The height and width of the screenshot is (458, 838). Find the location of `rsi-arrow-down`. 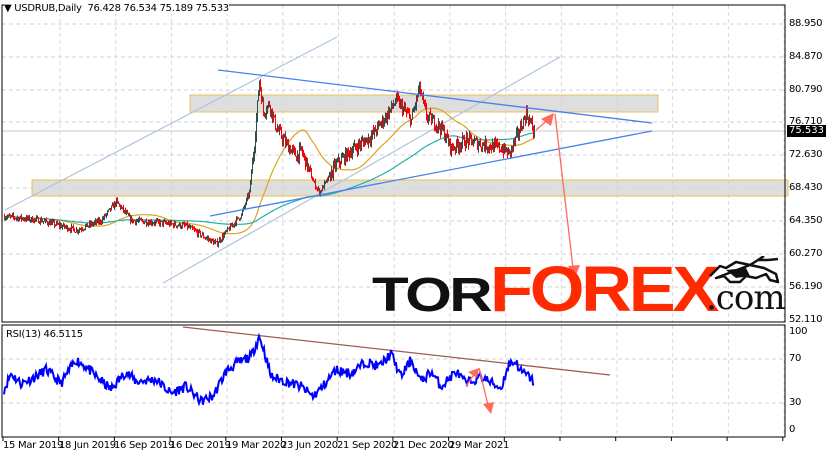

rsi-arrow-down is located at coordinates (486, 390).